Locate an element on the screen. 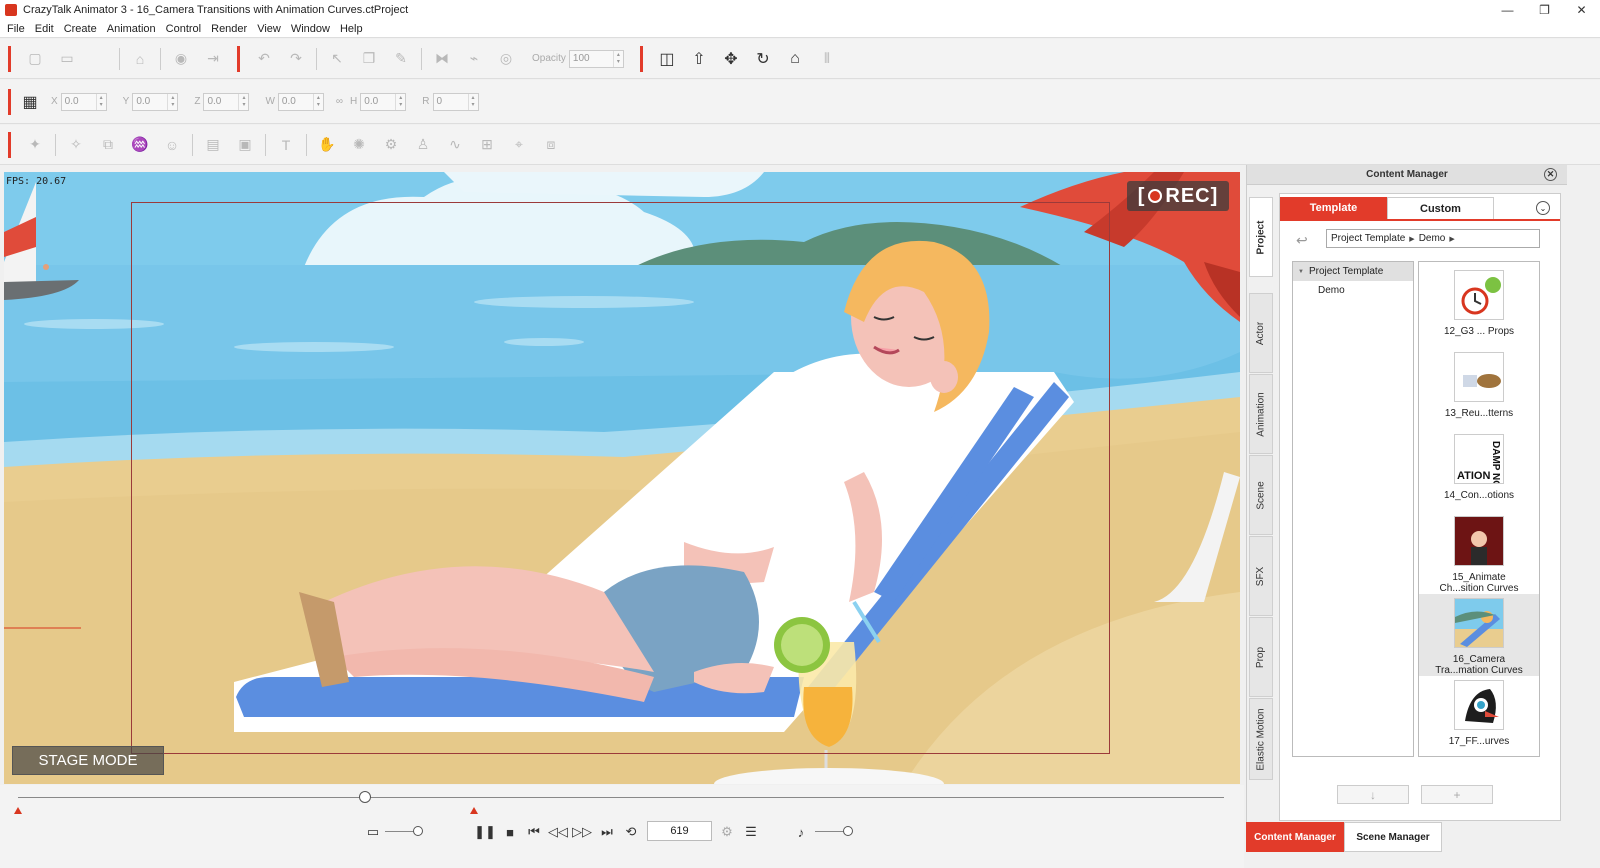 This screenshot has width=1600, height=868. tab-custom: Custom is located at coordinates (1440, 208).